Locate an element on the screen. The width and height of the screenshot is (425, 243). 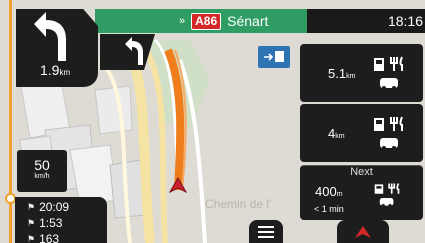
menu-button is located at coordinates (266, 231).